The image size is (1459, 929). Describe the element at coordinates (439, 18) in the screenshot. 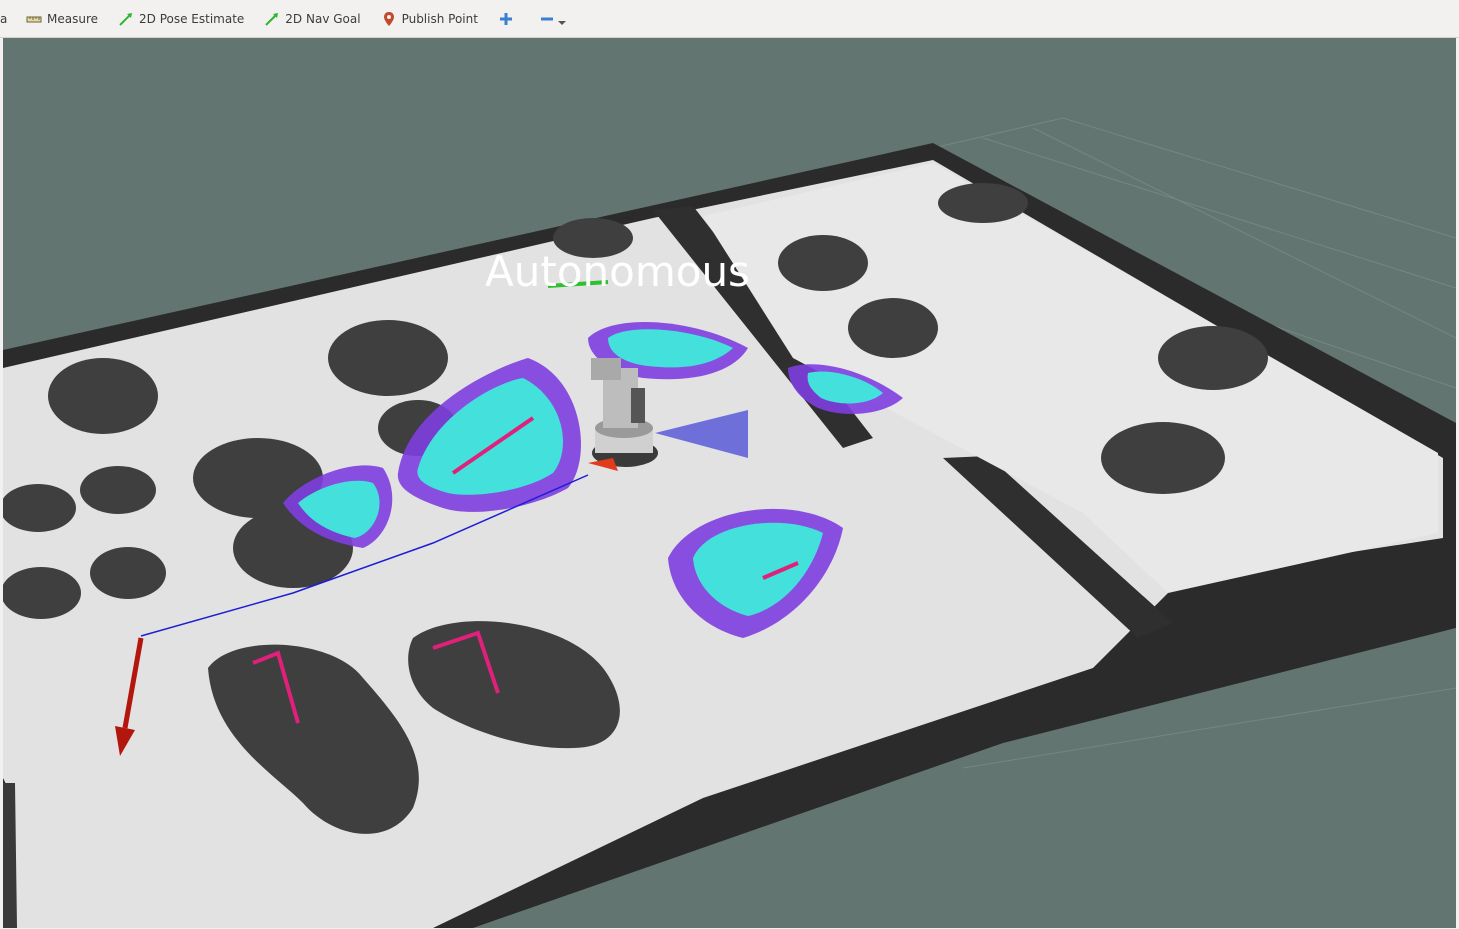

I see `publish-point-tool-label: Publish Point` at that location.